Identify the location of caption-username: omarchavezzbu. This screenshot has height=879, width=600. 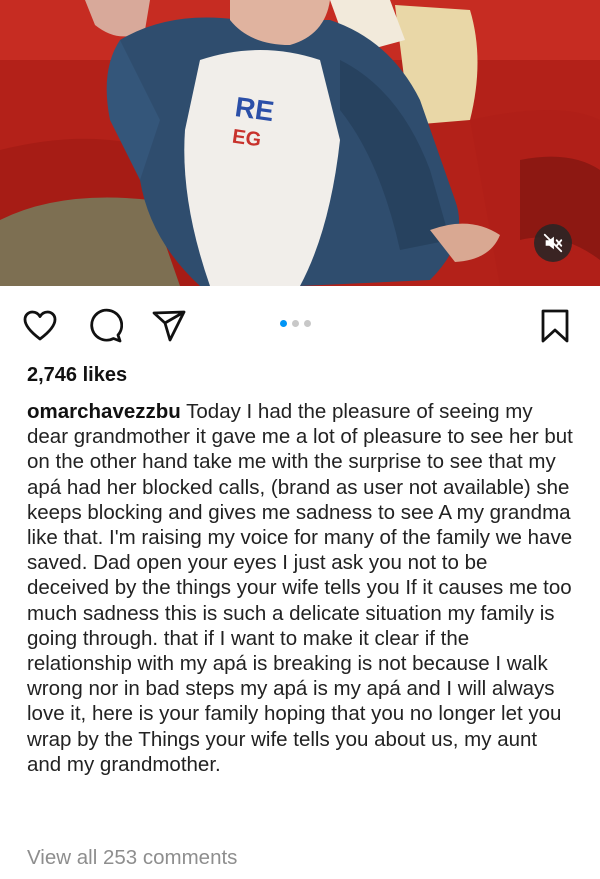
(104, 411).